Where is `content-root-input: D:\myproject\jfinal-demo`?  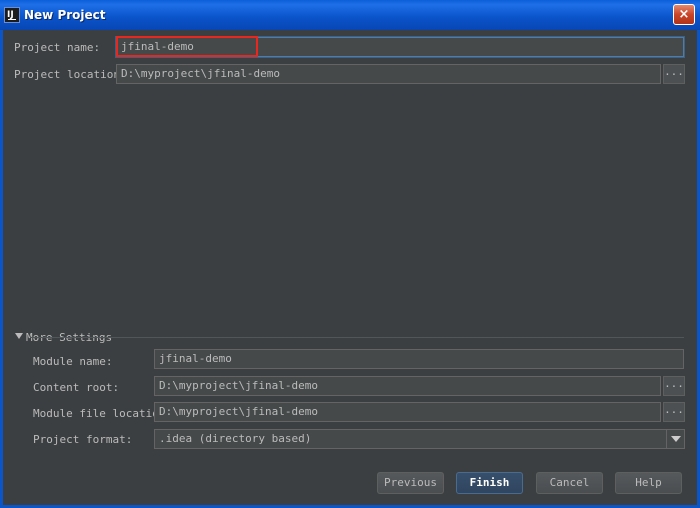
content-root-input: D:\myproject\jfinal-demo is located at coordinates (407, 386).